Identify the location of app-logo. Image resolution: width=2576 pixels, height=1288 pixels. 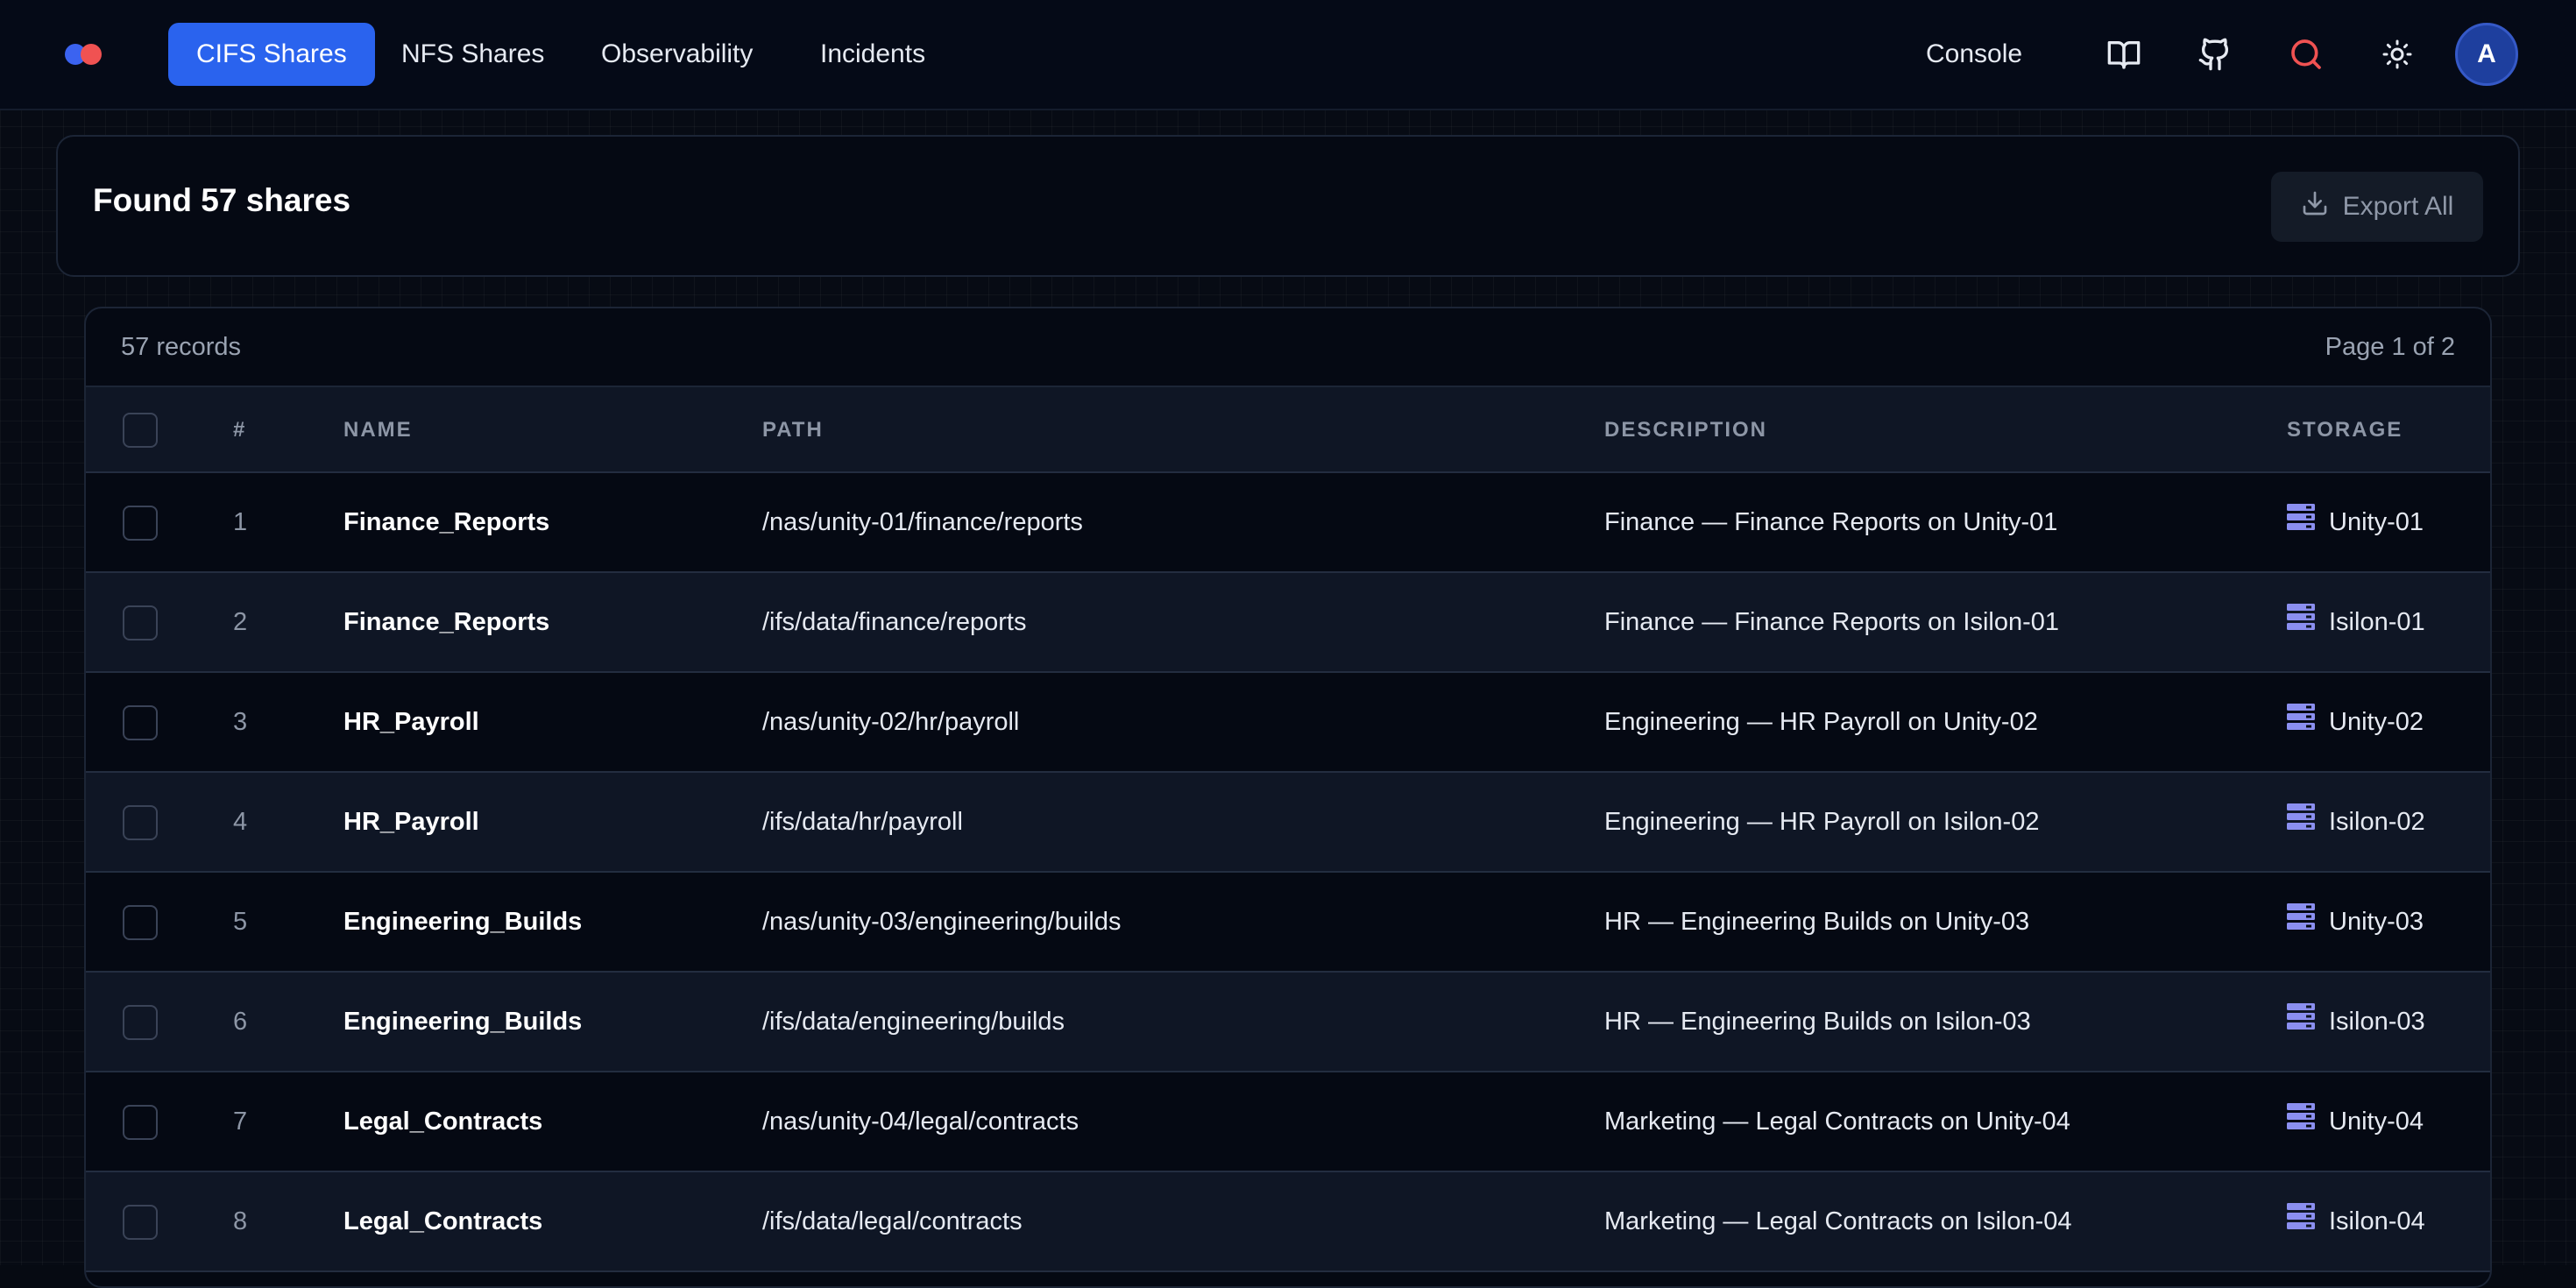
(84, 54).